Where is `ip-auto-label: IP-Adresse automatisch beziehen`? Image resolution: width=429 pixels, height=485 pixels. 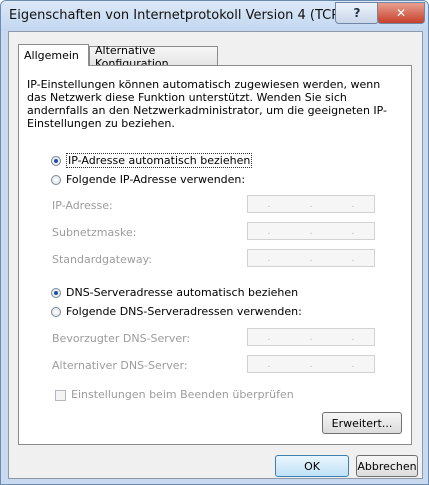 ip-auto-label: IP-Adresse automatisch beziehen is located at coordinates (159, 160).